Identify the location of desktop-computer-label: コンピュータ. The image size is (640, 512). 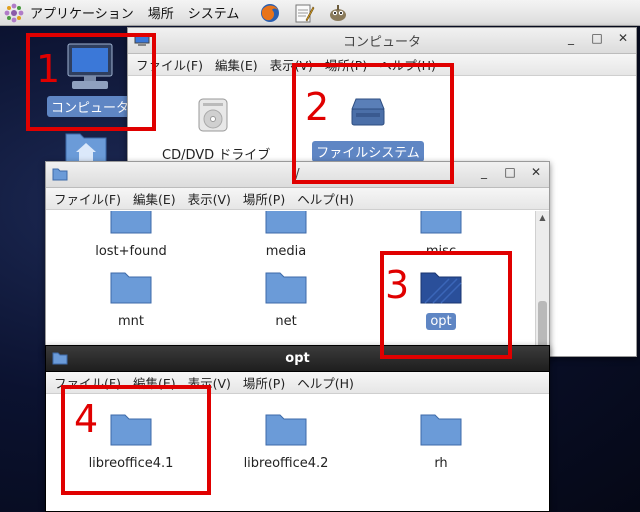
(89, 106).